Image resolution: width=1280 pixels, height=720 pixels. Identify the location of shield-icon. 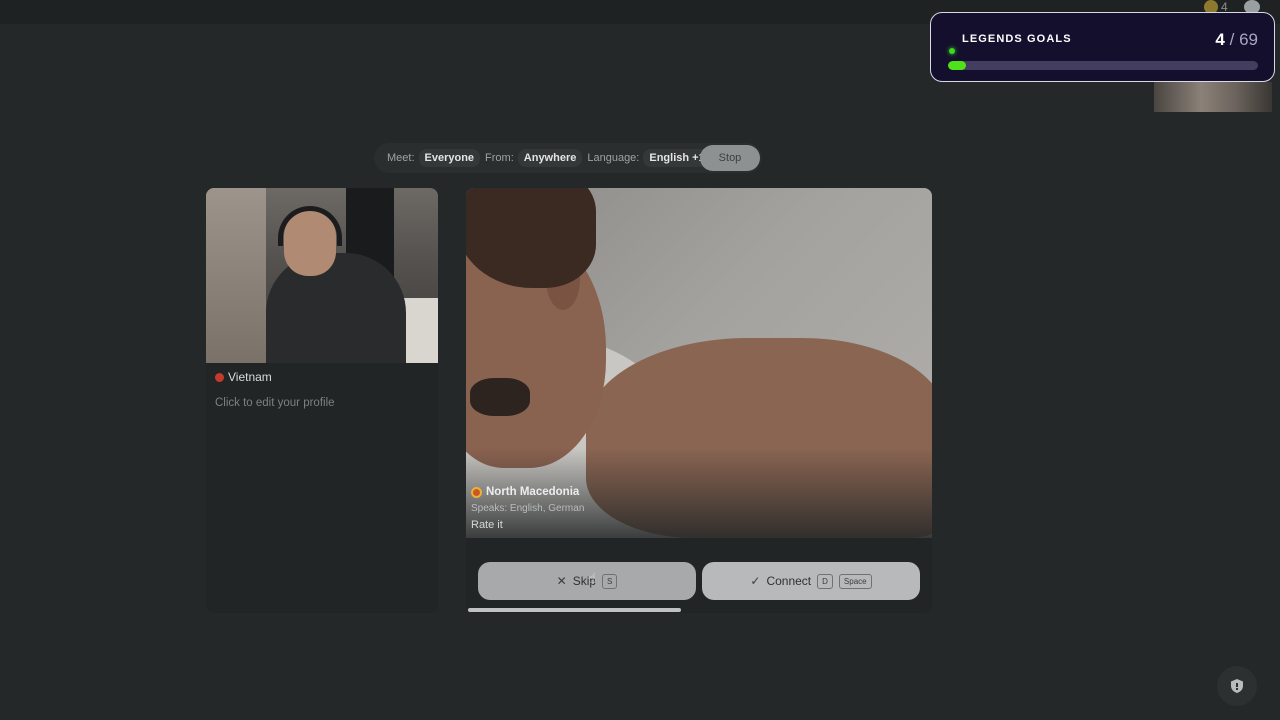
(1237, 686).